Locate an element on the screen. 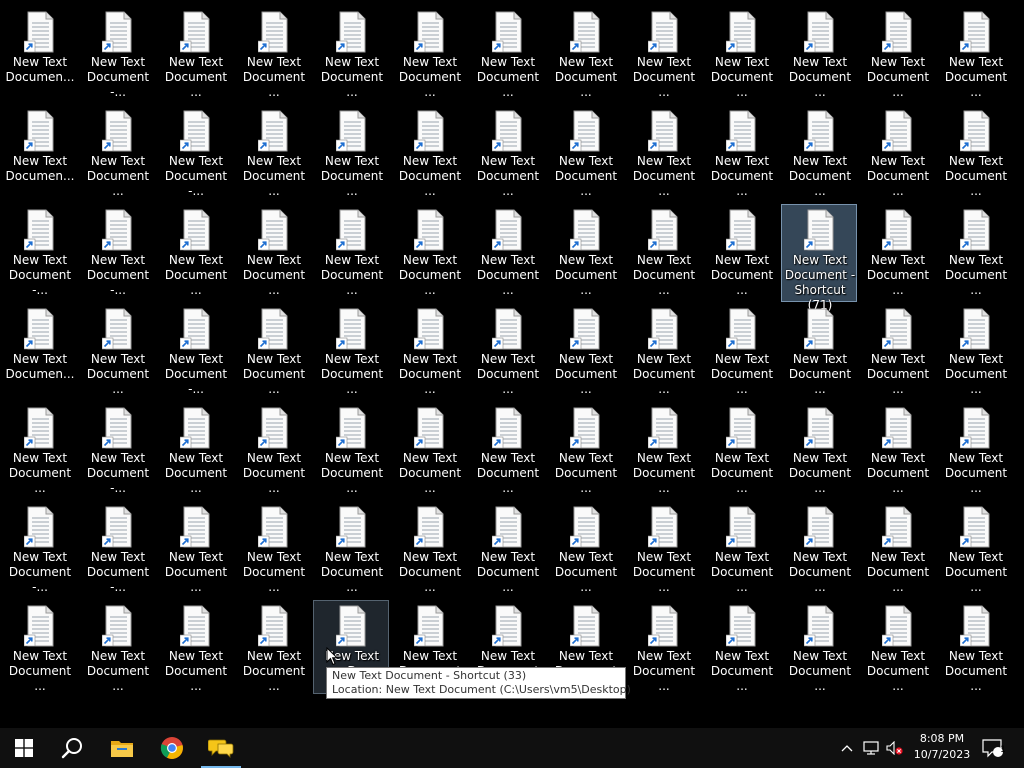  chrome-button is located at coordinates (172, 748).